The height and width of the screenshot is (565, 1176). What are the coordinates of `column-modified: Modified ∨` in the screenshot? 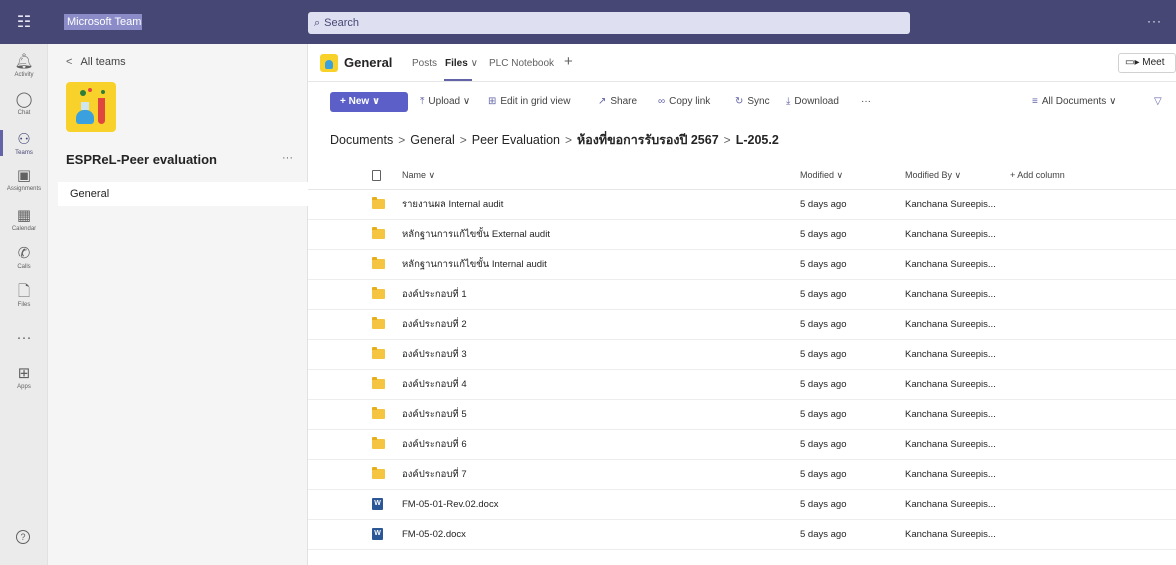 It's located at (850, 175).